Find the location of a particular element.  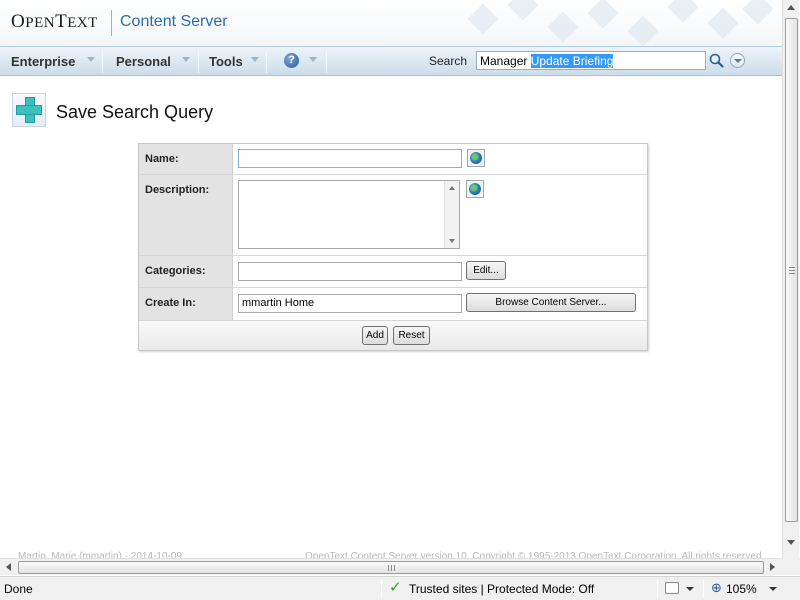

app-header: OPENTEXT Content Server is located at coordinates (391, 23).